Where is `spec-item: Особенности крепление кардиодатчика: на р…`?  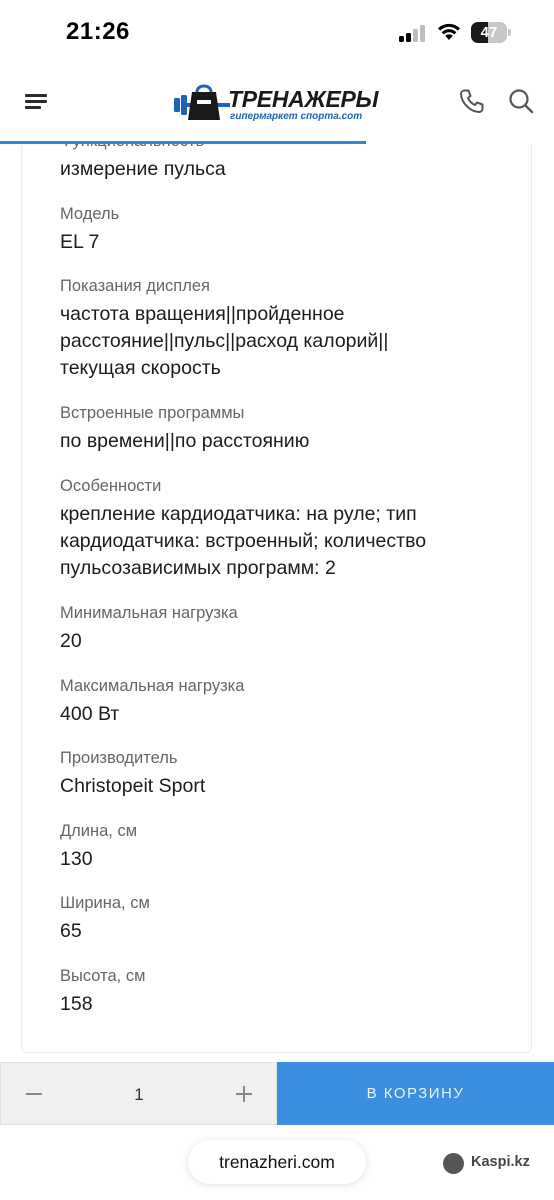
spec-item: Особенности крепление кардиодатчика: на р… is located at coordinates (280, 528).